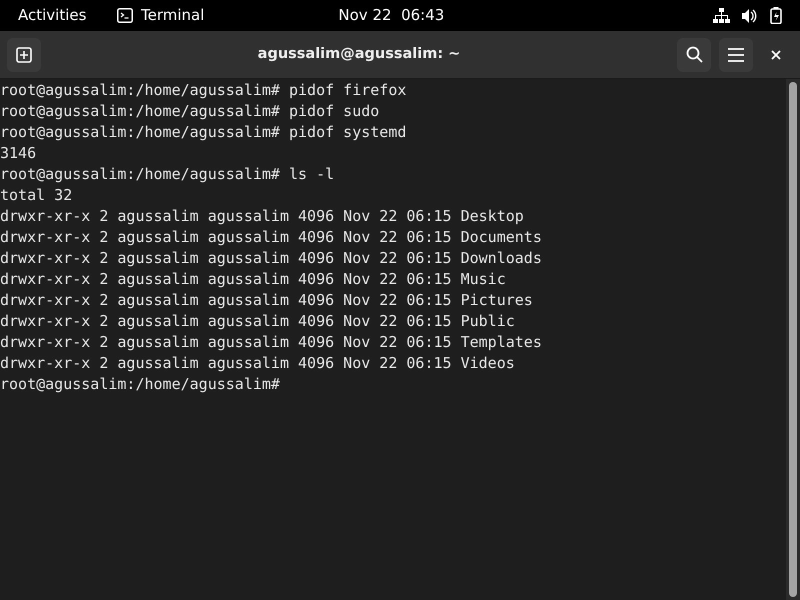 The width and height of the screenshot is (800, 600). Describe the element at coordinates (67, 15) in the screenshot. I see `activities-button: Activities` at that location.